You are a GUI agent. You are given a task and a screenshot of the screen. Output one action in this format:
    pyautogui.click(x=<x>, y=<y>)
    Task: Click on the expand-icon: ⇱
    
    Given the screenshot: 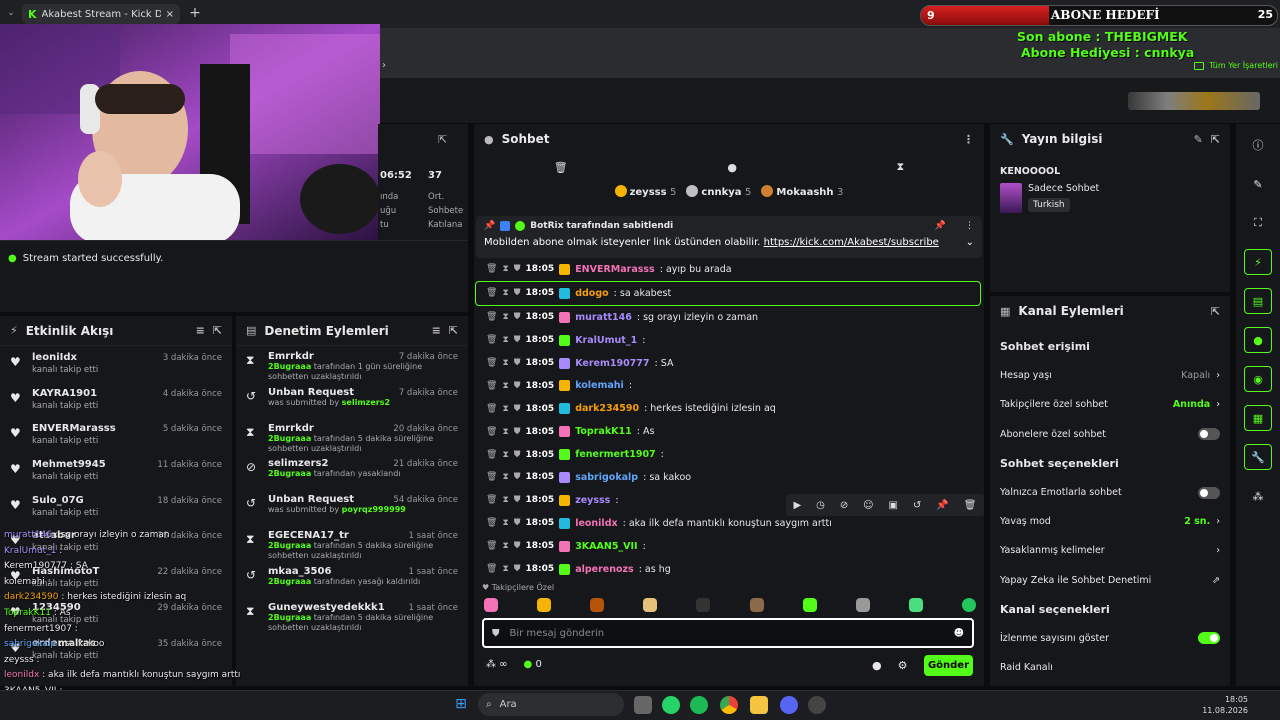 What is the action you would take?
    pyautogui.click(x=442, y=139)
    